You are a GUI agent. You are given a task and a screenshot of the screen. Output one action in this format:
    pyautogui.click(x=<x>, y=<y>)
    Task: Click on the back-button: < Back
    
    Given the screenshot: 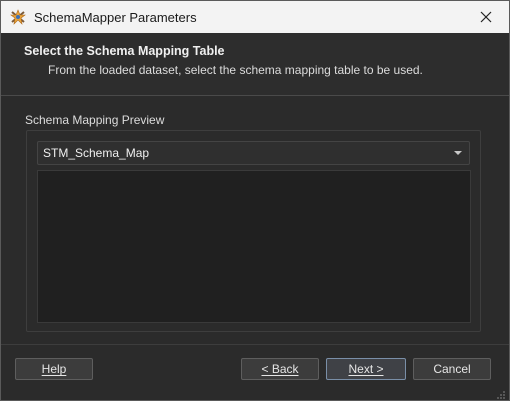 What is the action you would take?
    pyautogui.click(x=280, y=369)
    